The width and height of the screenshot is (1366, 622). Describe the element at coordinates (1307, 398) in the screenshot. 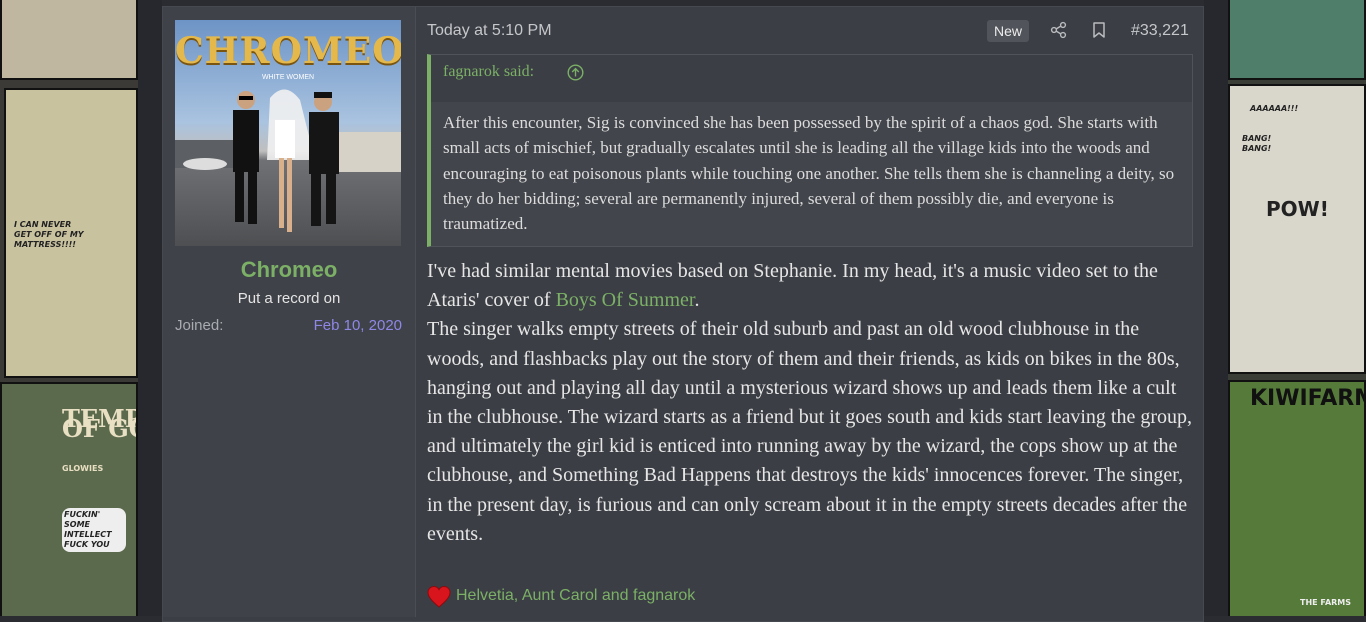

I see `comic-caption: KIWIFARMS` at that location.